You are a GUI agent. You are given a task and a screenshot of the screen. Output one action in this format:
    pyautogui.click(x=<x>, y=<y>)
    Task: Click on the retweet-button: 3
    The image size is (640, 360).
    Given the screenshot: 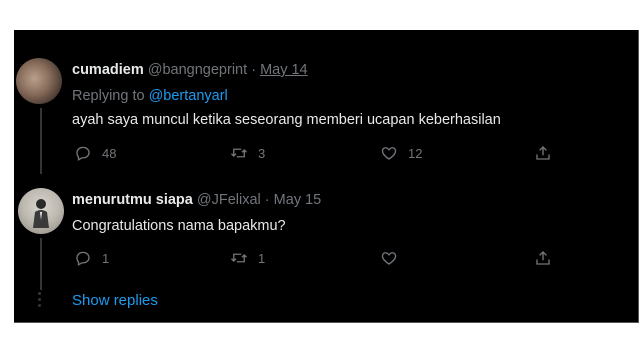 What is the action you would take?
    pyautogui.click(x=247, y=153)
    